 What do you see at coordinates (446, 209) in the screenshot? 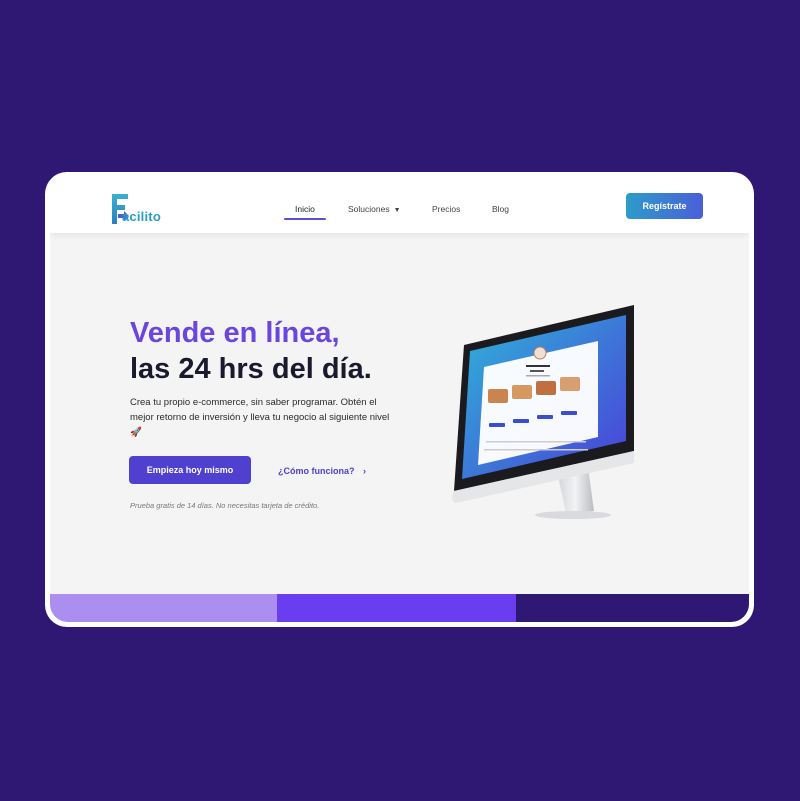
I see `nav-precios: Precios` at bounding box center [446, 209].